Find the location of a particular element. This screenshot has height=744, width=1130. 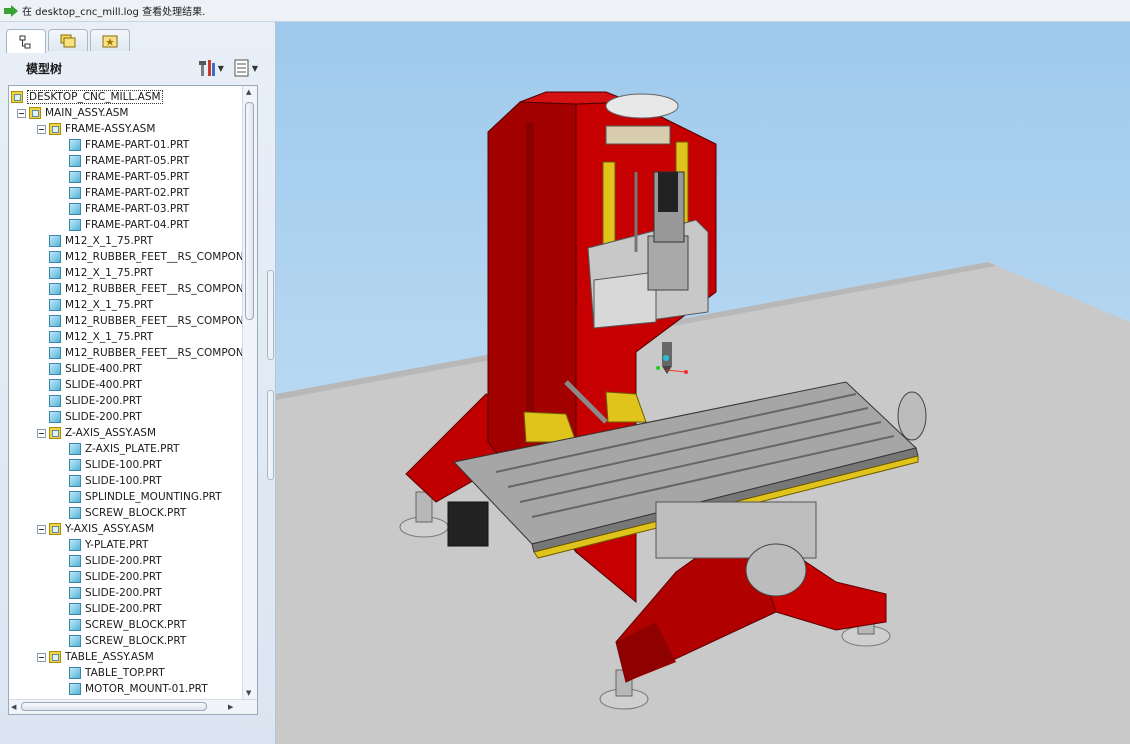

tree-node-label: M12_X_1_75.PRT is located at coordinates (109, 337).